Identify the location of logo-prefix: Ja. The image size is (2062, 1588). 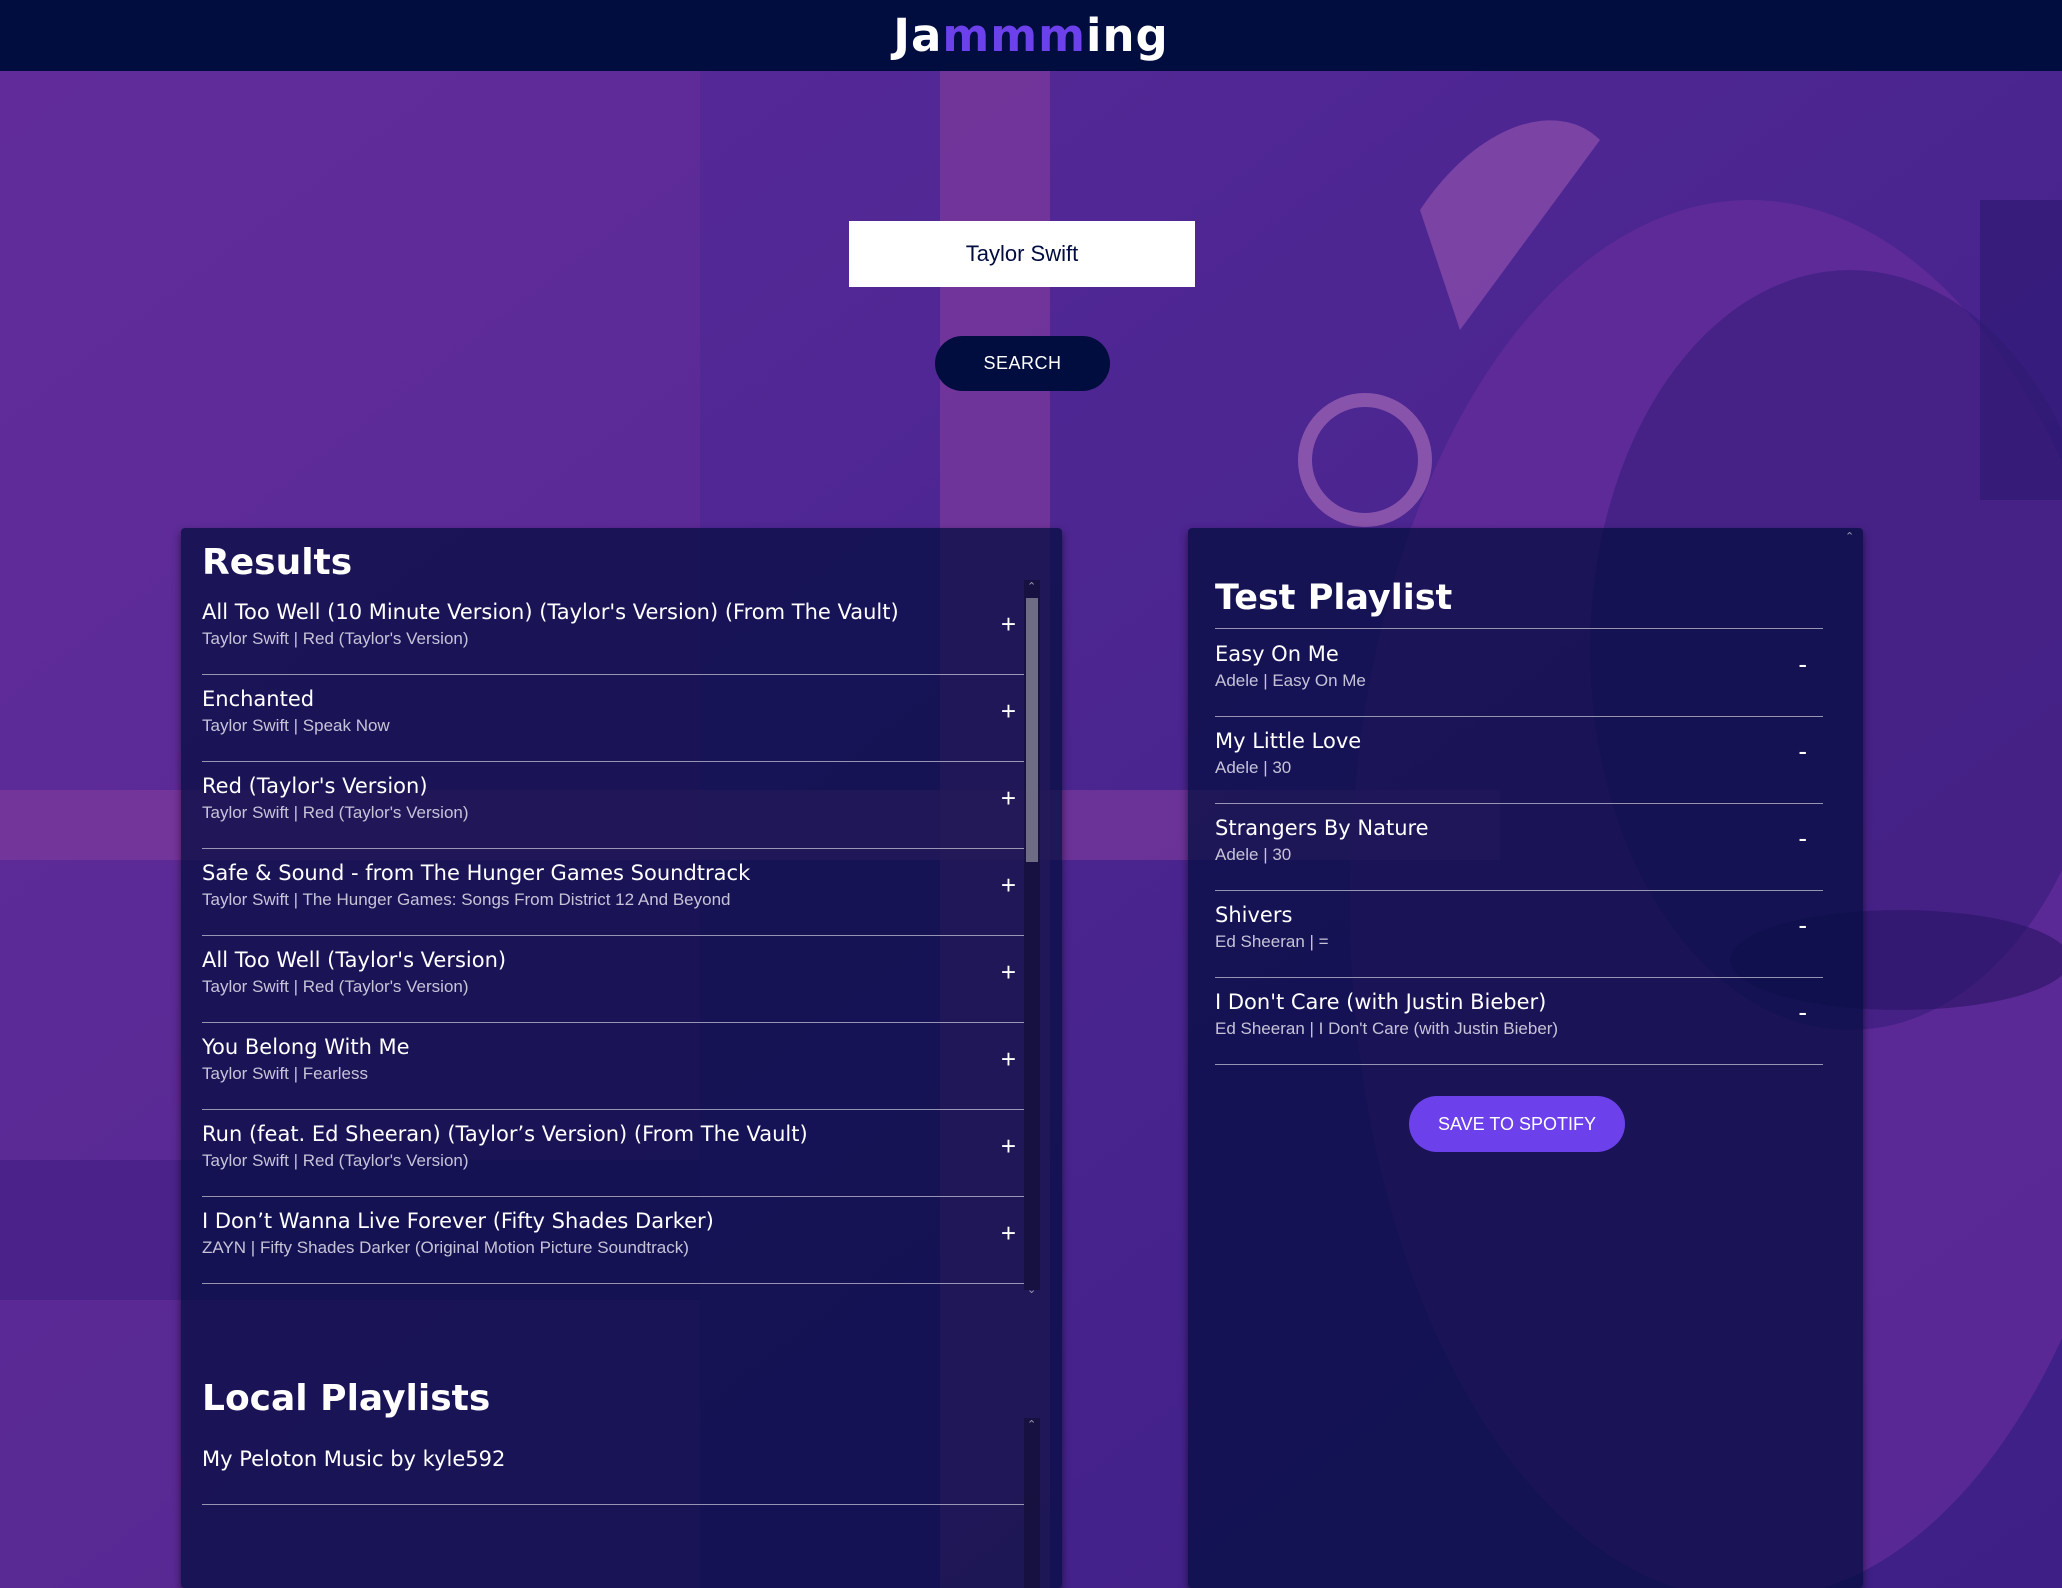
(918, 35).